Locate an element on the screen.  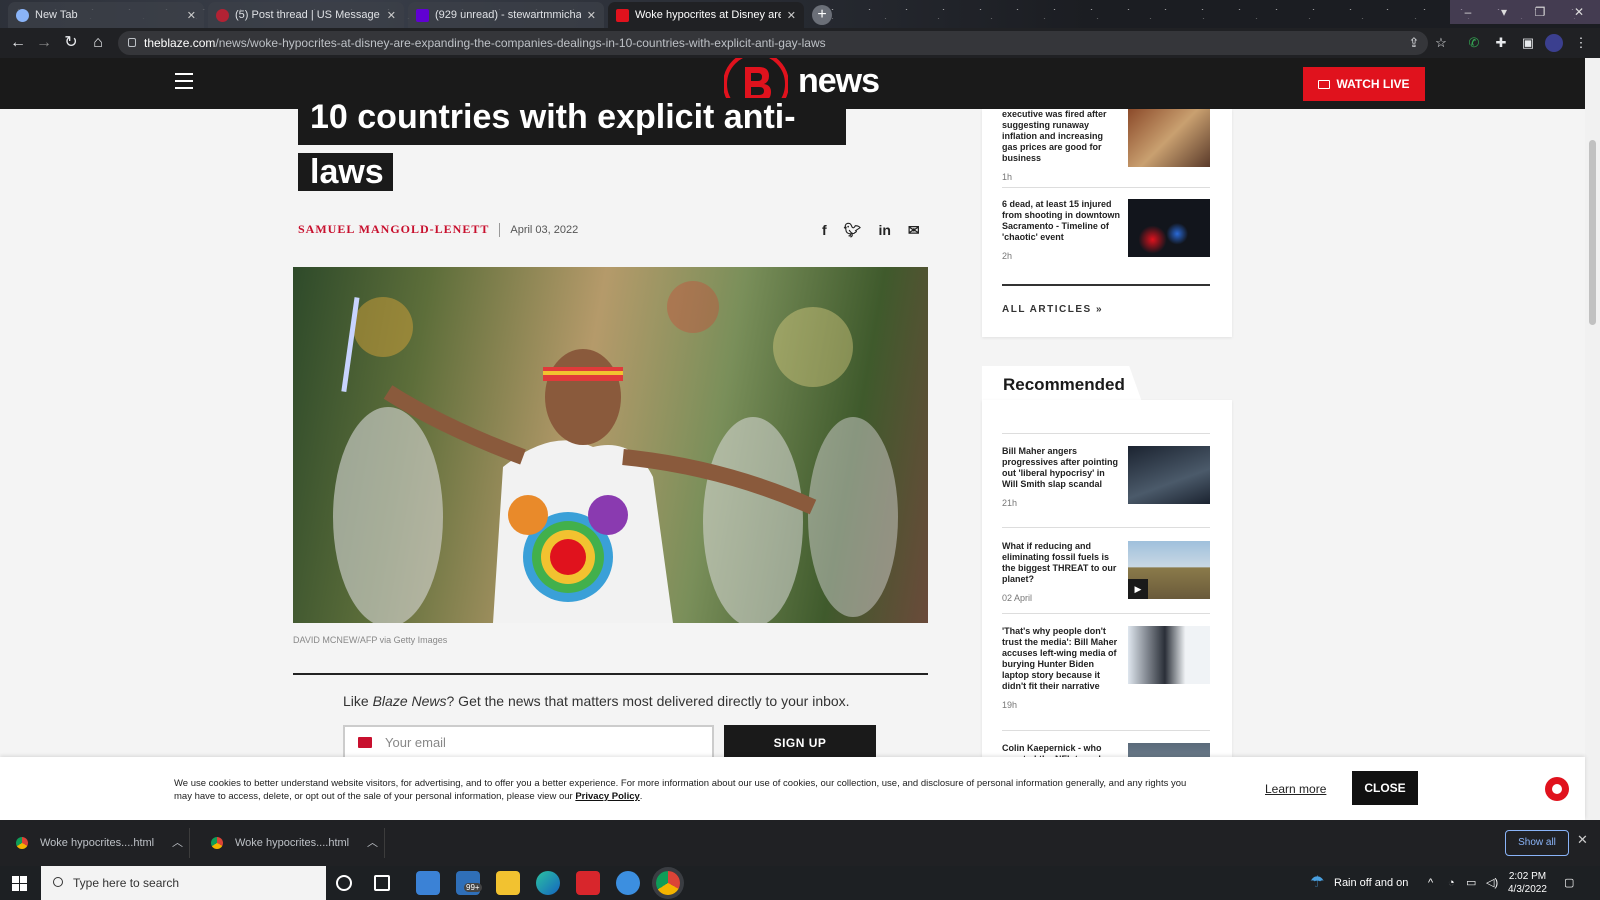
applebees-thumbnail is located at coordinates (1169, 138).